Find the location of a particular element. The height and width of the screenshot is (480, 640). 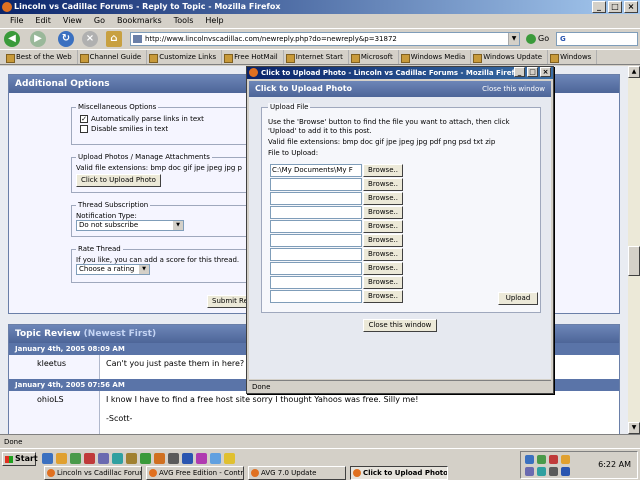

bookmark-item: Free HotMail is located at coordinates (253, 57).